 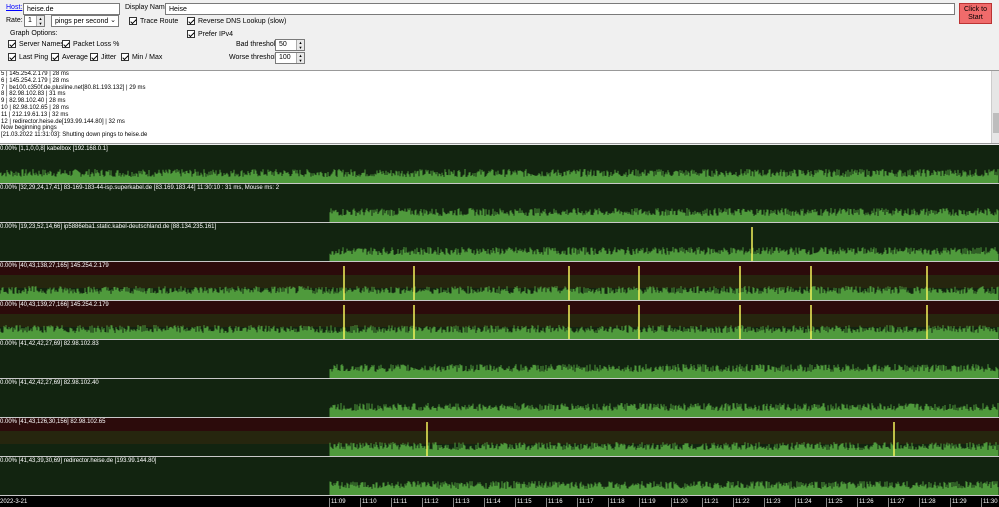 What do you see at coordinates (103, 57) in the screenshot?
I see `jitter-checkbox: Jitter` at bounding box center [103, 57].